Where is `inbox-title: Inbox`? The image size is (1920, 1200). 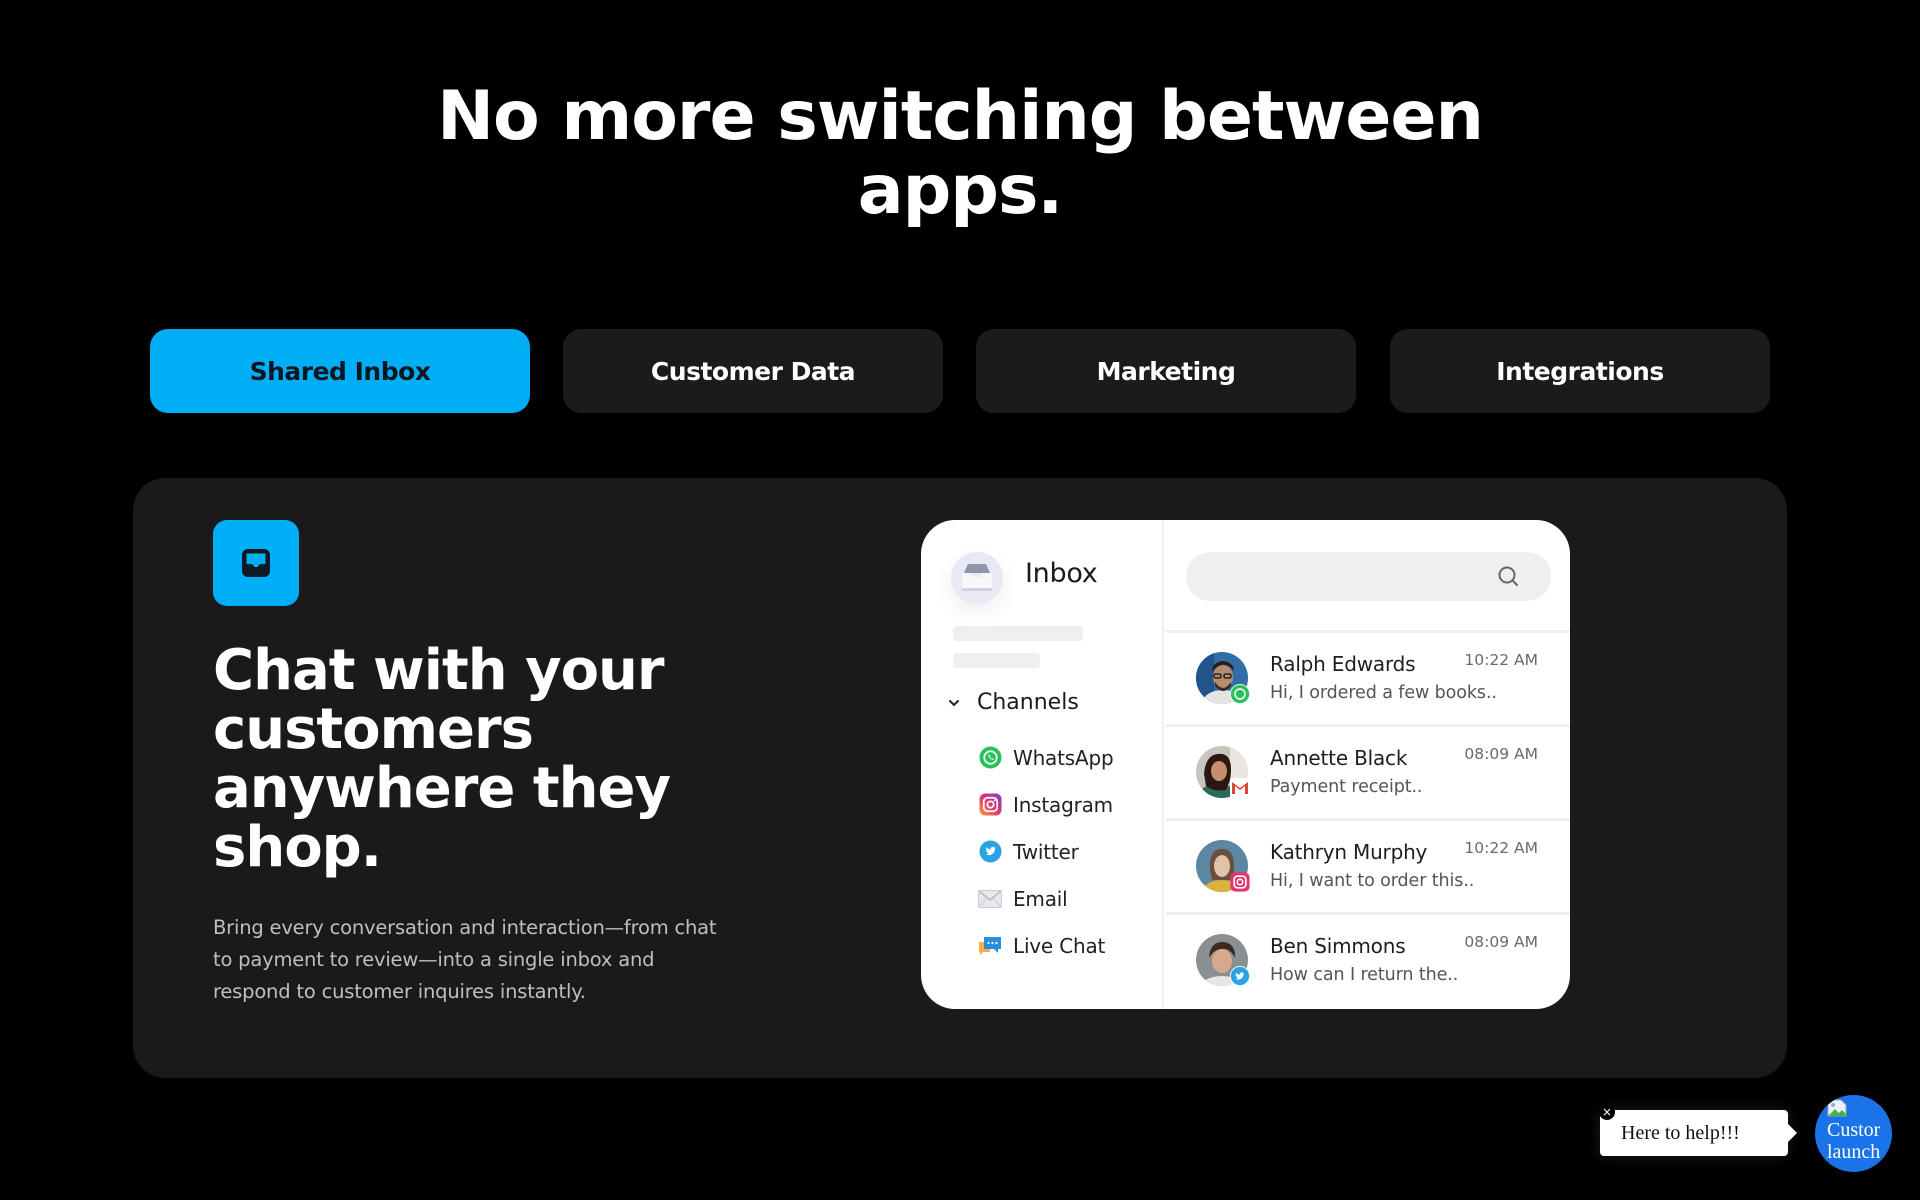 inbox-title: Inbox is located at coordinates (1061, 573).